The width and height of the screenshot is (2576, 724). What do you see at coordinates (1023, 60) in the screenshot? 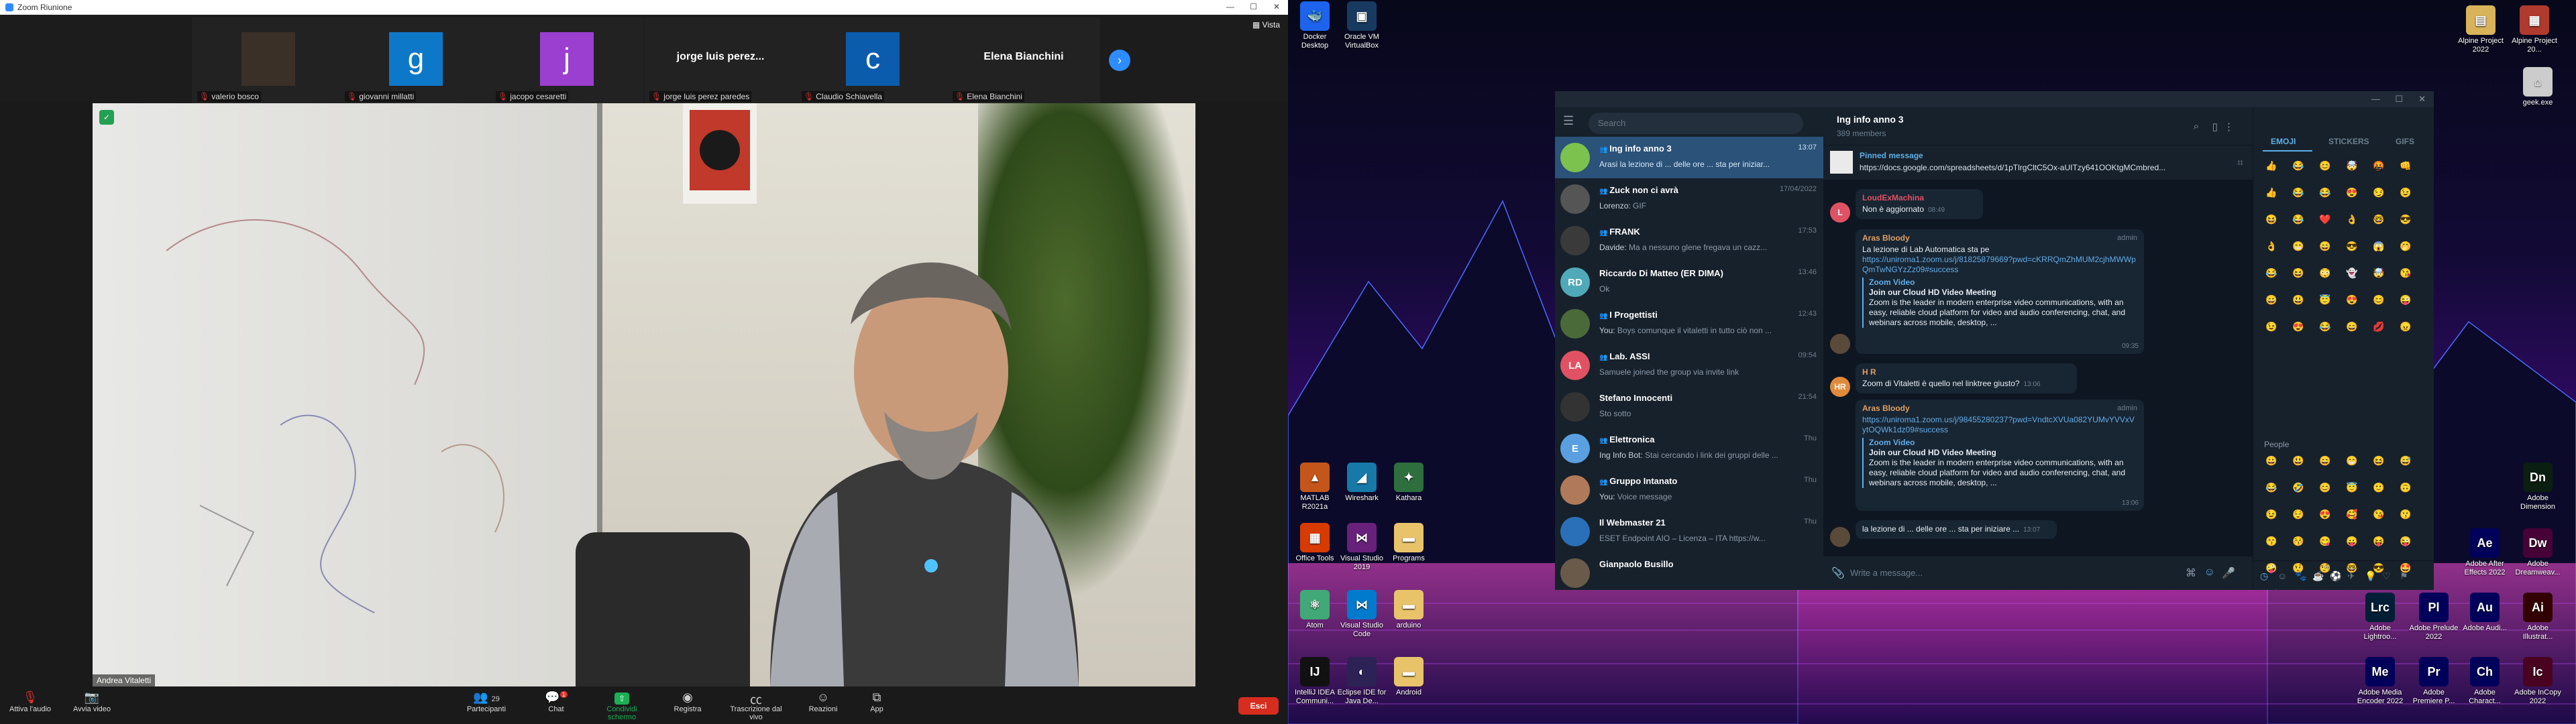
I see `participant-tile: Elena Bianchini 🎙 Elena Bianchini` at bounding box center [1023, 60].